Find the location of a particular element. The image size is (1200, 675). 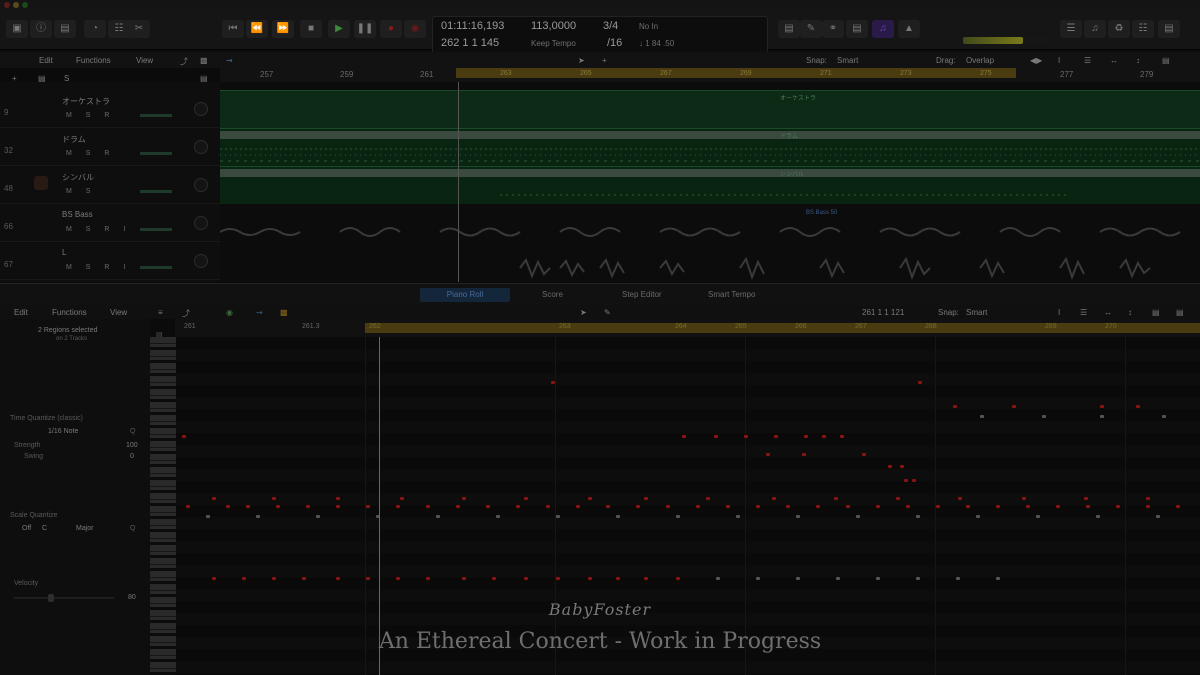

flex-icon: ▩ is located at coordinates (204, 60).